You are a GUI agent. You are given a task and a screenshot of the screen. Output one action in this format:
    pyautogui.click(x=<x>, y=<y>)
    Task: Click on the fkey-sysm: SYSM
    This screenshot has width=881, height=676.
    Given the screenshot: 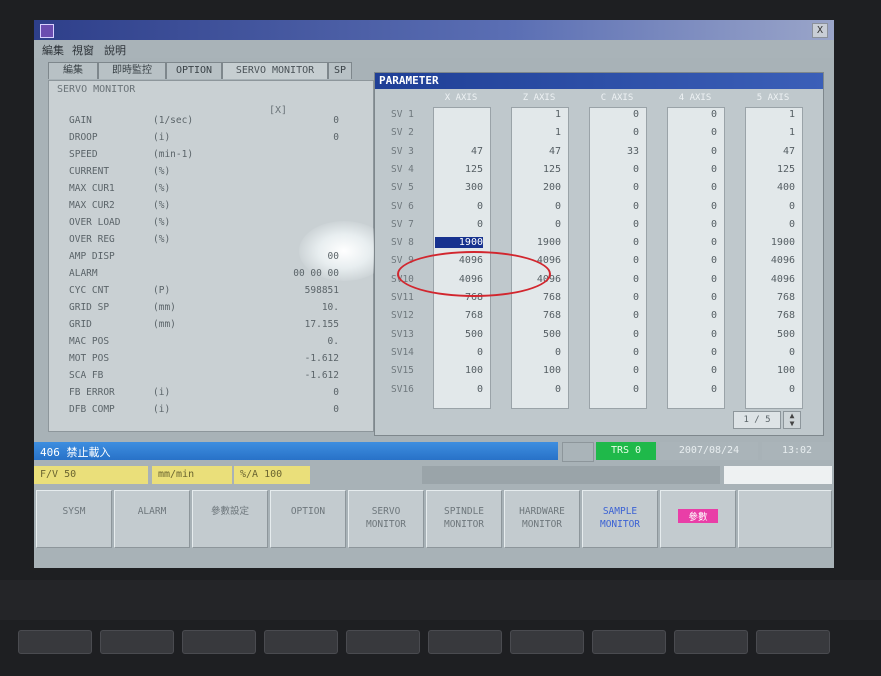 What is the action you would take?
    pyautogui.click(x=74, y=519)
    